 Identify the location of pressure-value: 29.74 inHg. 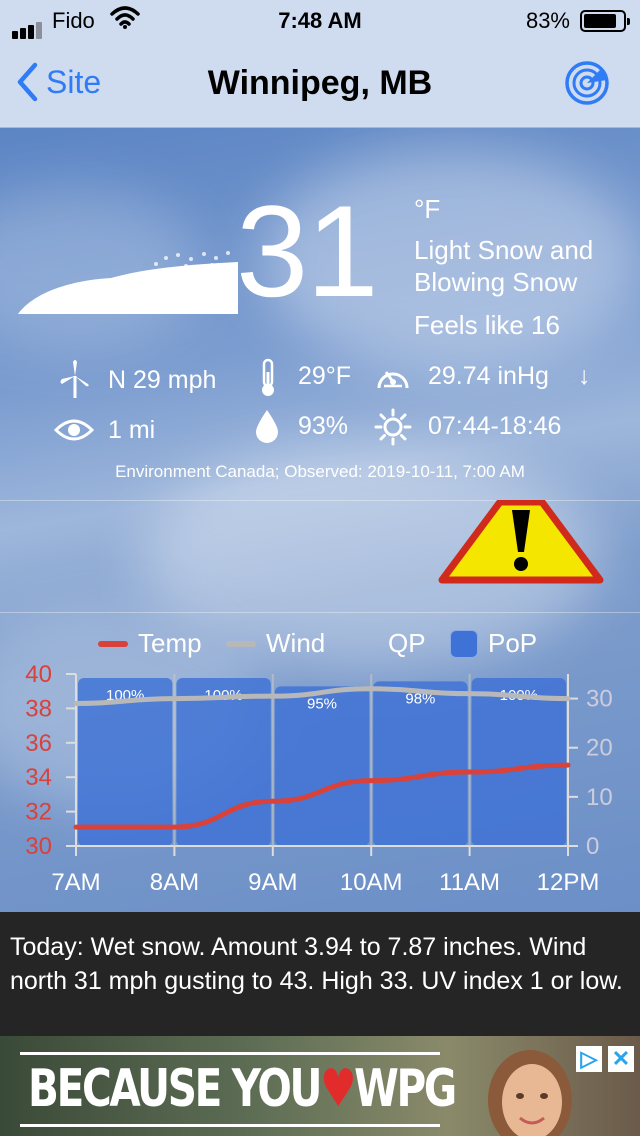
(488, 376).